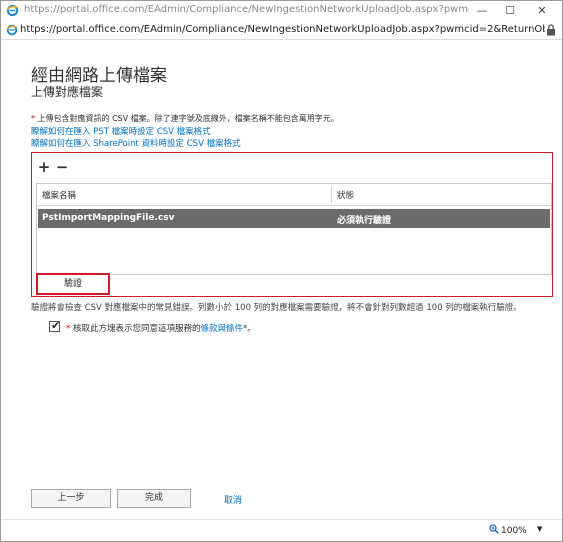  Describe the element at coordinates (221, 329) in the screenshot. I see `terms-link: 條款與條件` at that location.